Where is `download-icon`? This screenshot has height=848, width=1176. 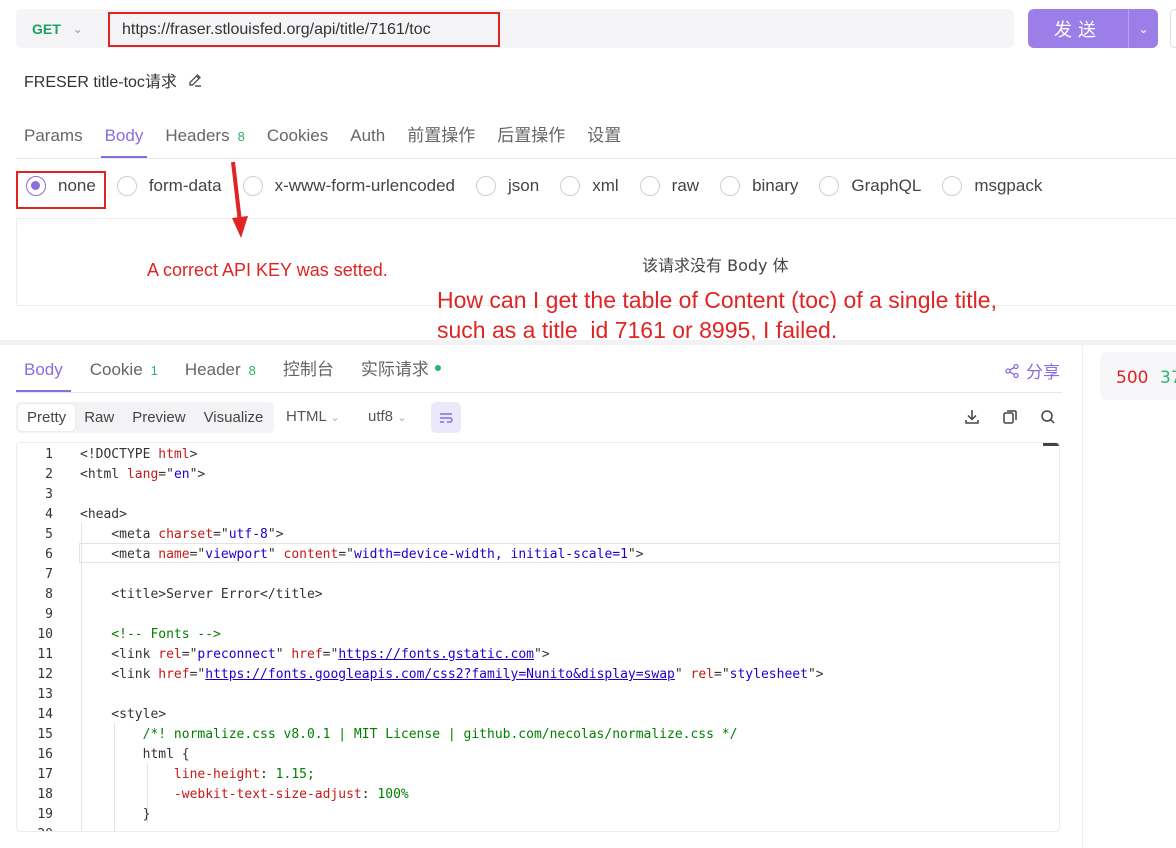 download-icon is located at coordinates (972, 417).